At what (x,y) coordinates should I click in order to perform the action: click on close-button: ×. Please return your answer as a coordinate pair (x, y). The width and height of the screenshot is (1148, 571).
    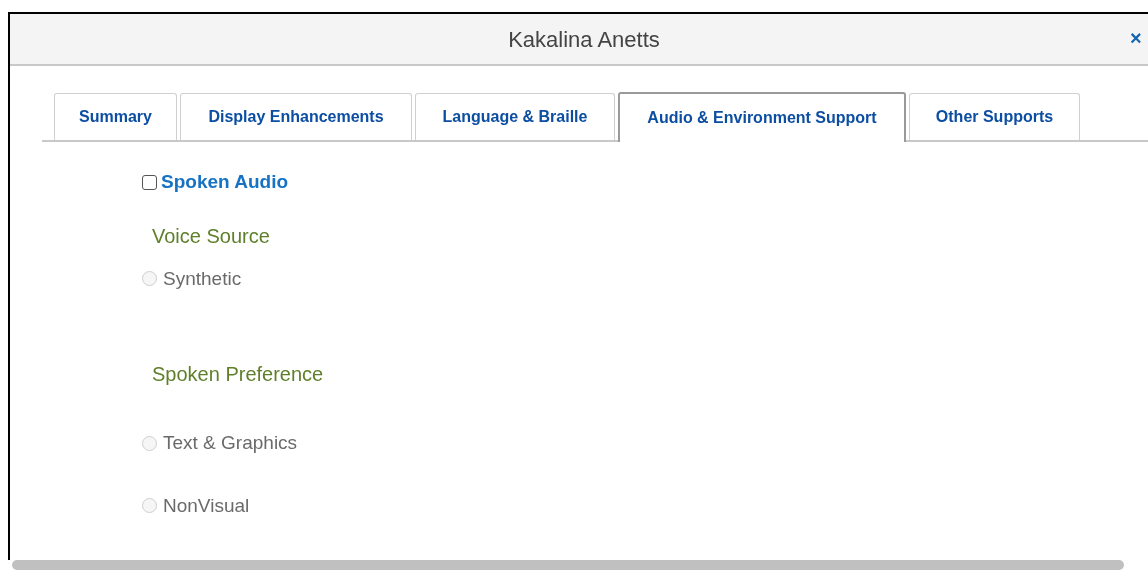
    Looking at the image, I should click on (1136, 38).